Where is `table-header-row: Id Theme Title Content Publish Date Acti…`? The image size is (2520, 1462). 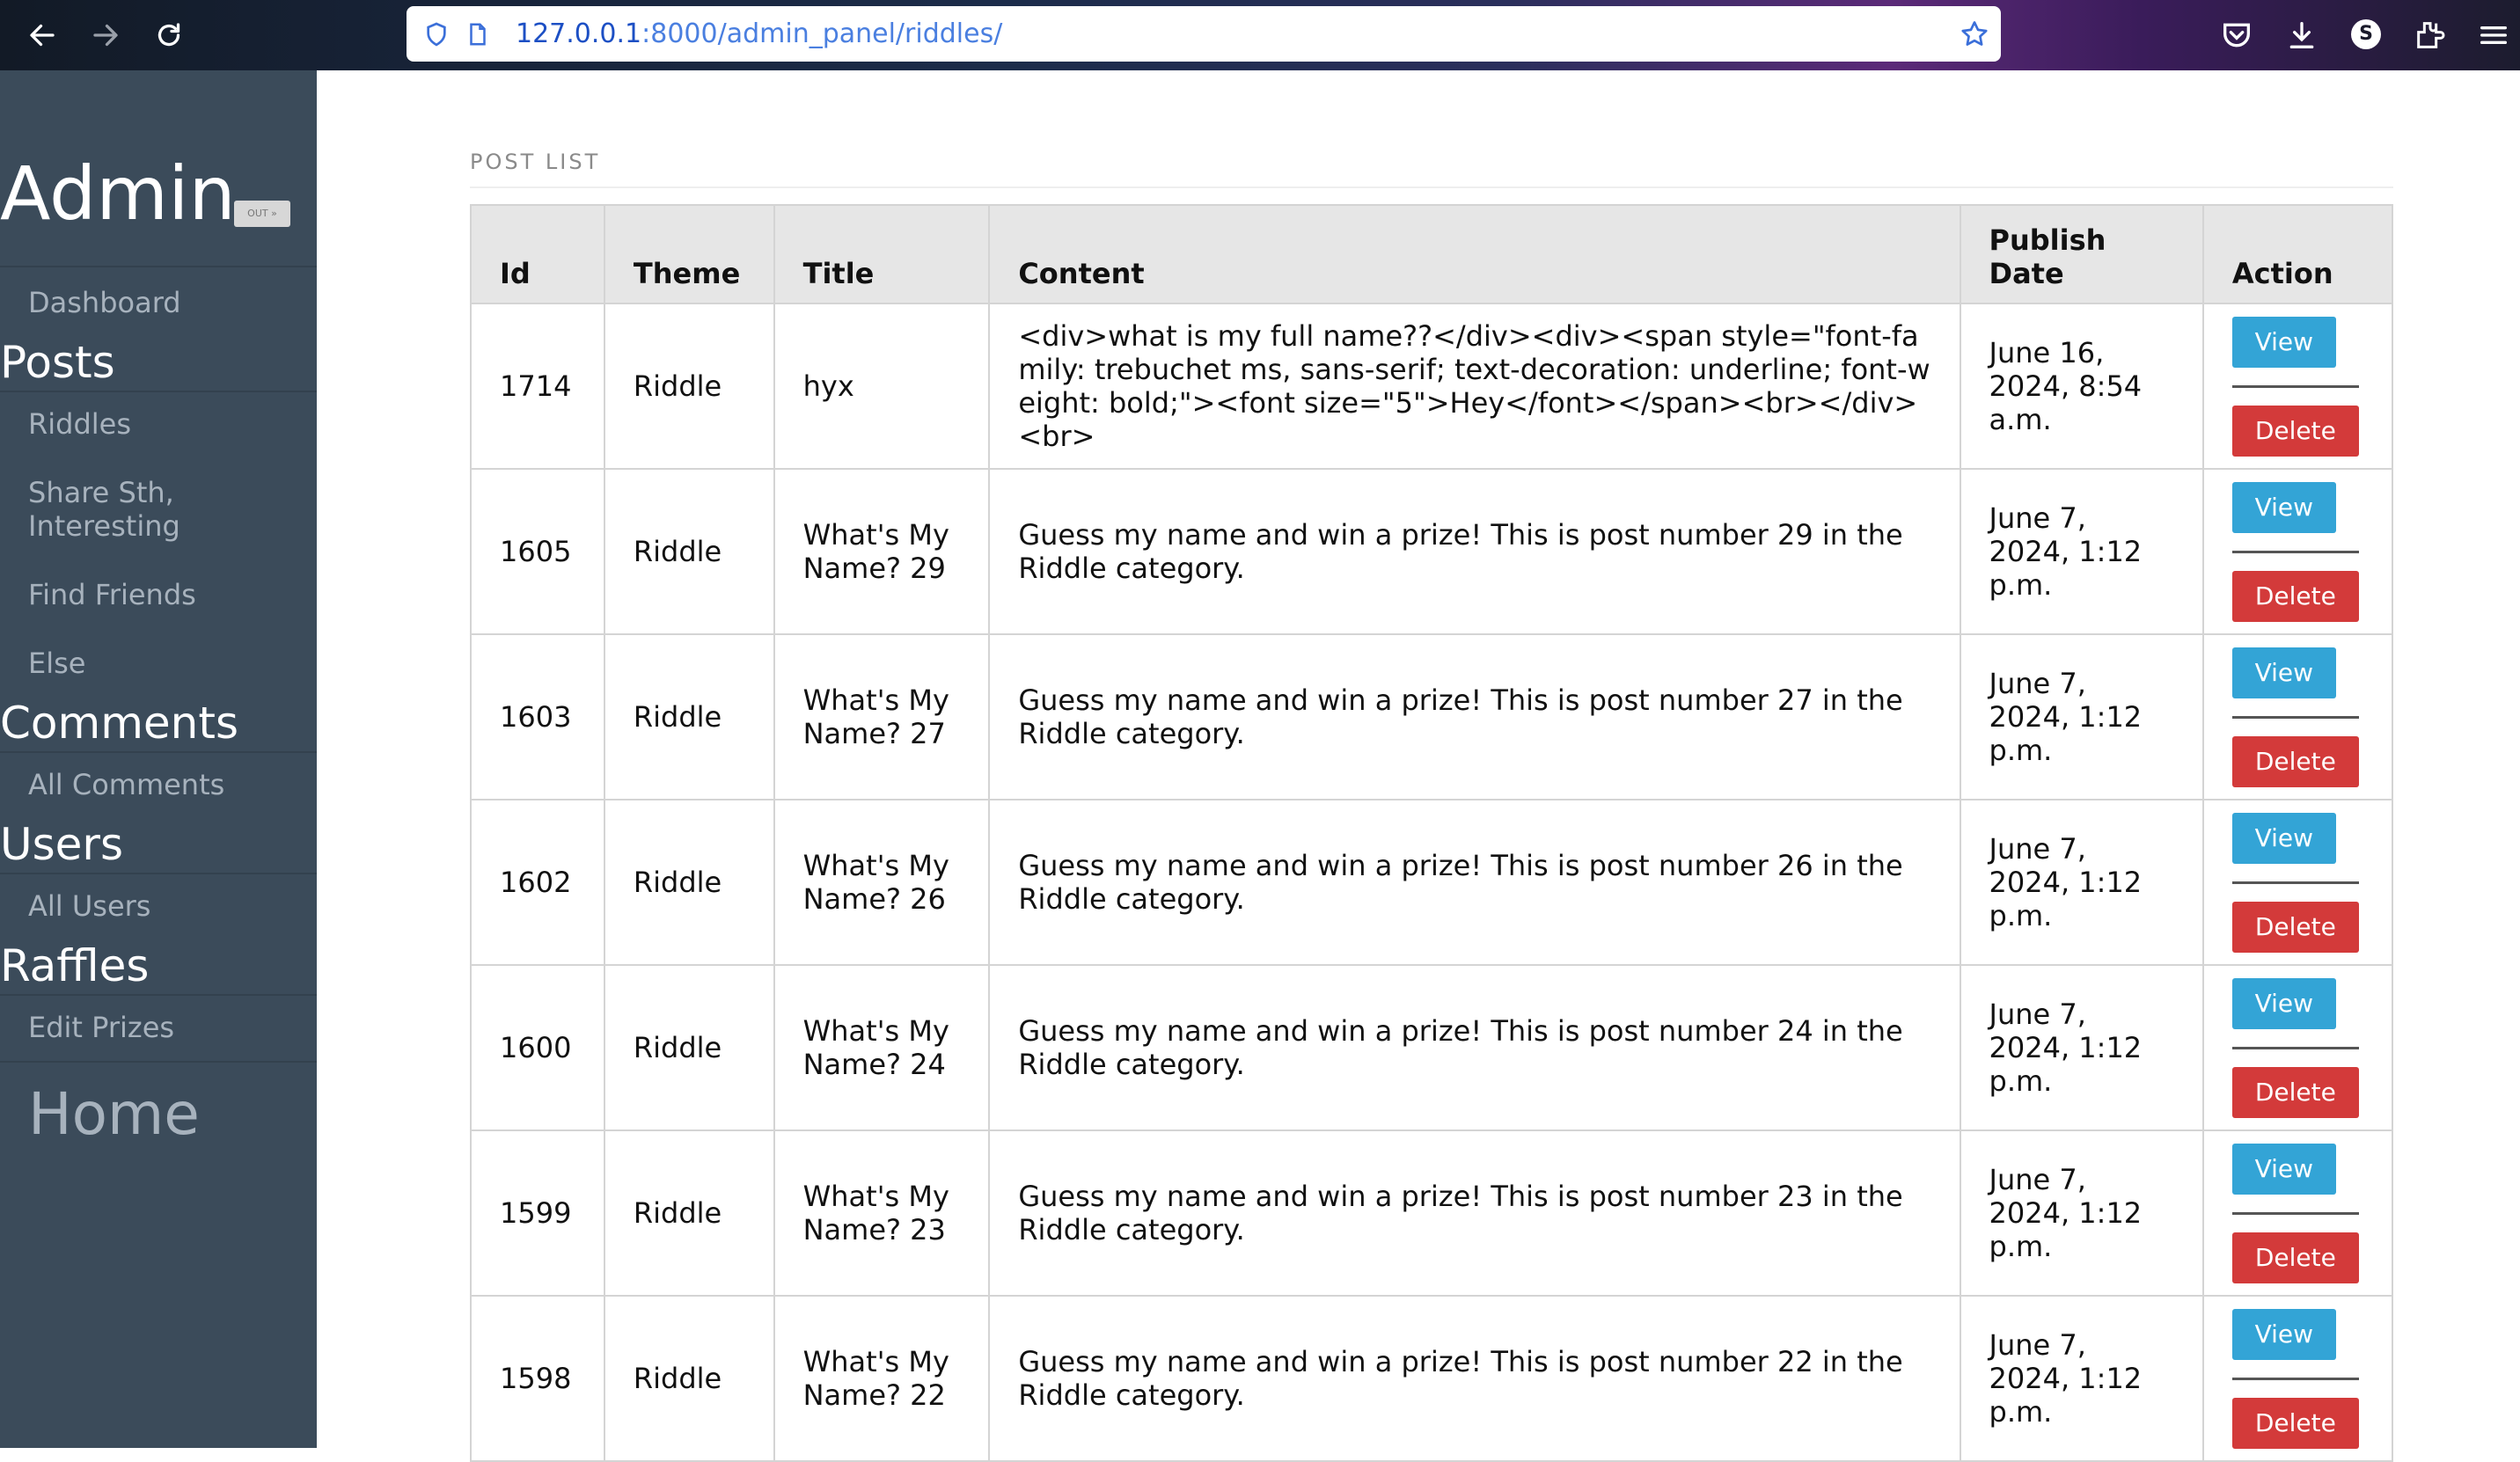
table-header-row: Id Theme Title Content Publish Date Acti… is located at coordinates (1432, 254).